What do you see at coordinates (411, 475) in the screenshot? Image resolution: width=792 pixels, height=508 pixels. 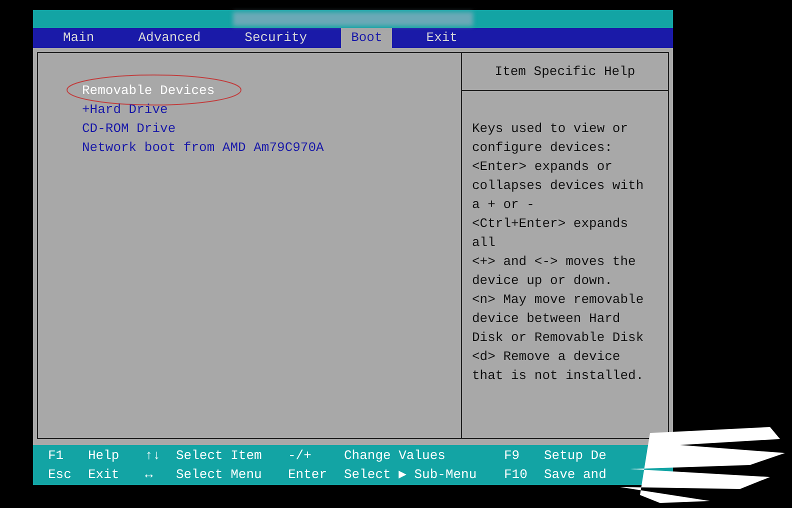 I see `key-action: Select ▶ Sub-Menu` at bounding box center [411, 475].